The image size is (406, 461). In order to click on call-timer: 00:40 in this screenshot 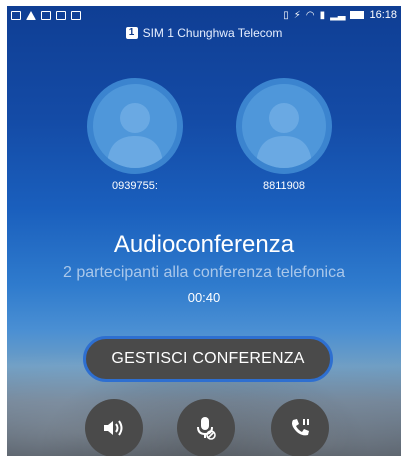, I will do `click(204, 297)`.